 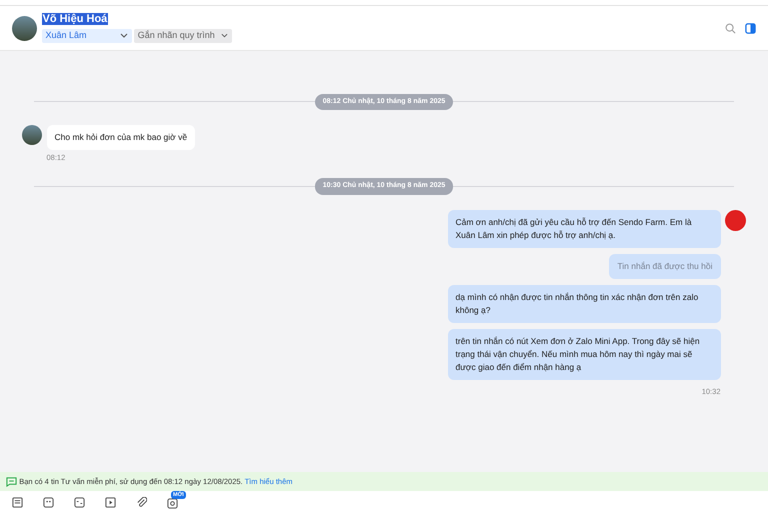 What do you see at coordinates (110, 502) in the screenshot?
I see `video-icon` at bounding box center [110, 502].